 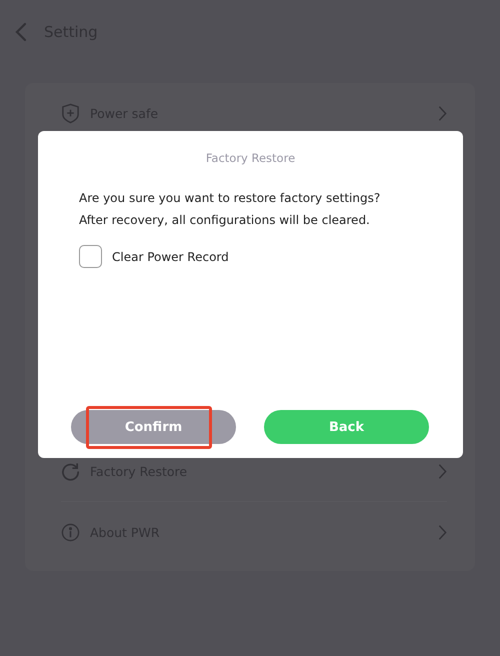 What do you see at coordinates (21, 32) in the screenshot?
I see `back-icon` at bounding box center [21, 32].